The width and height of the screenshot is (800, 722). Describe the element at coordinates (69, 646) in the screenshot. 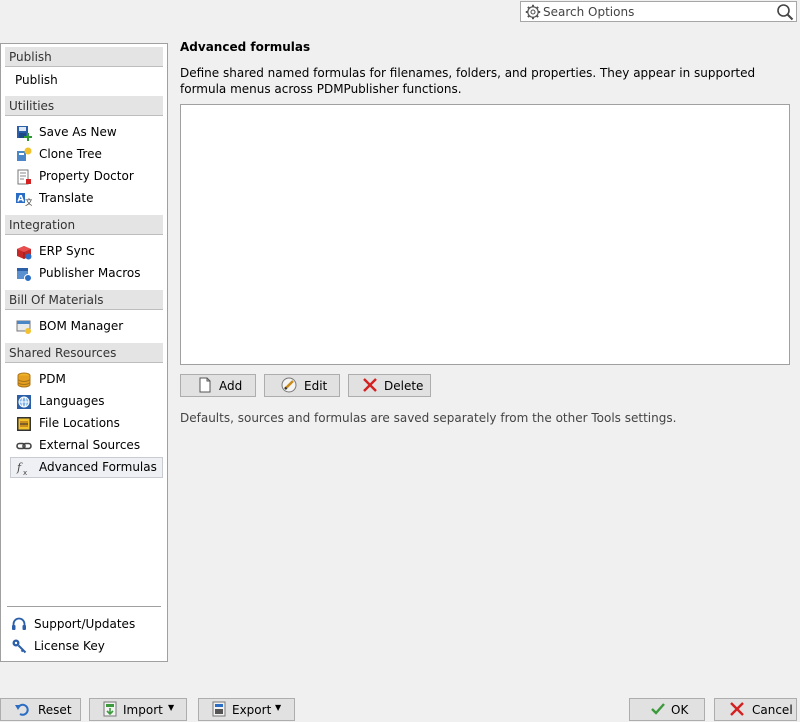

I see `sidebar-item-label: License Key` at that location.